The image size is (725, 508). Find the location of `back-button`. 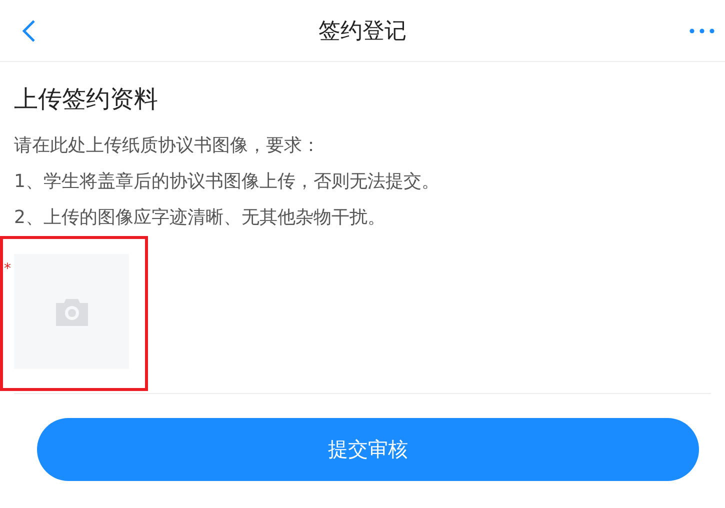

back-button is located at coordinates (29, 30).